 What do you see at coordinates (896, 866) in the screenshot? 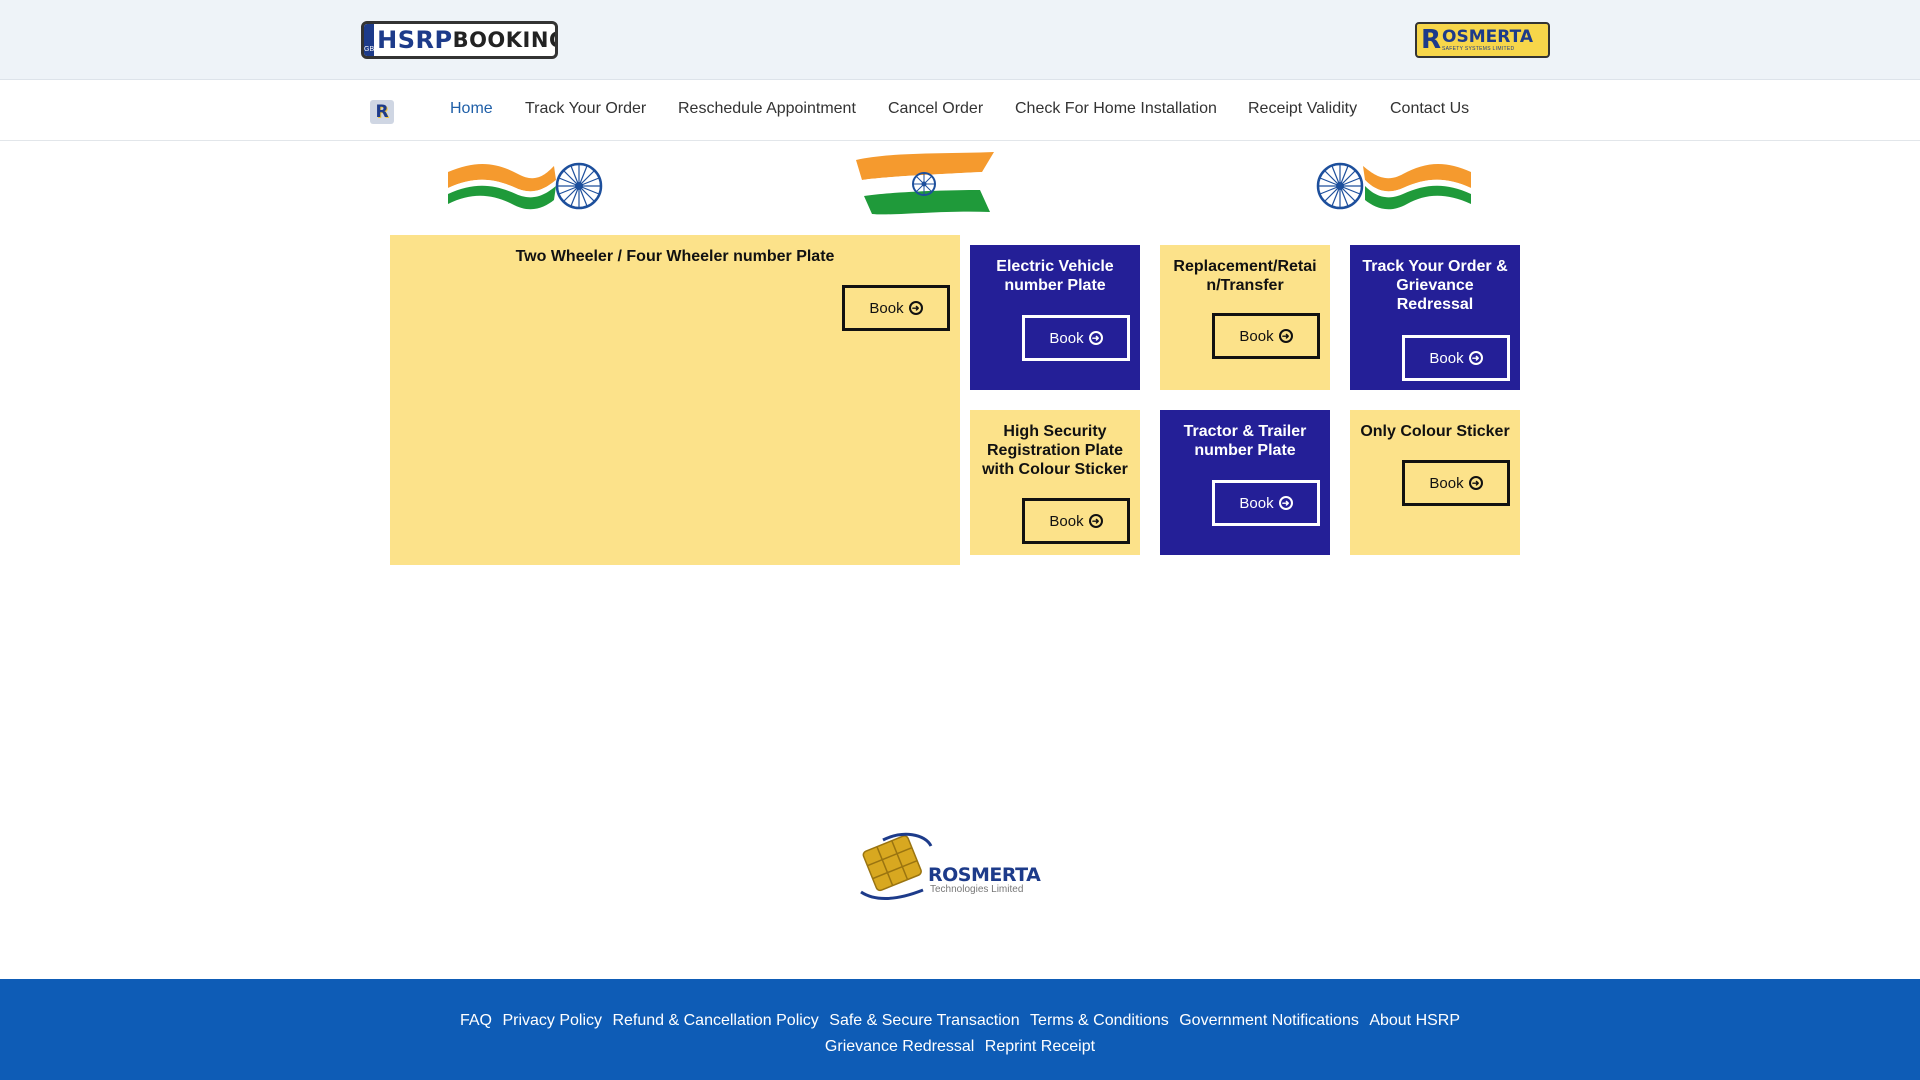
I see `chip-icon` at bounding box center [896, 866].